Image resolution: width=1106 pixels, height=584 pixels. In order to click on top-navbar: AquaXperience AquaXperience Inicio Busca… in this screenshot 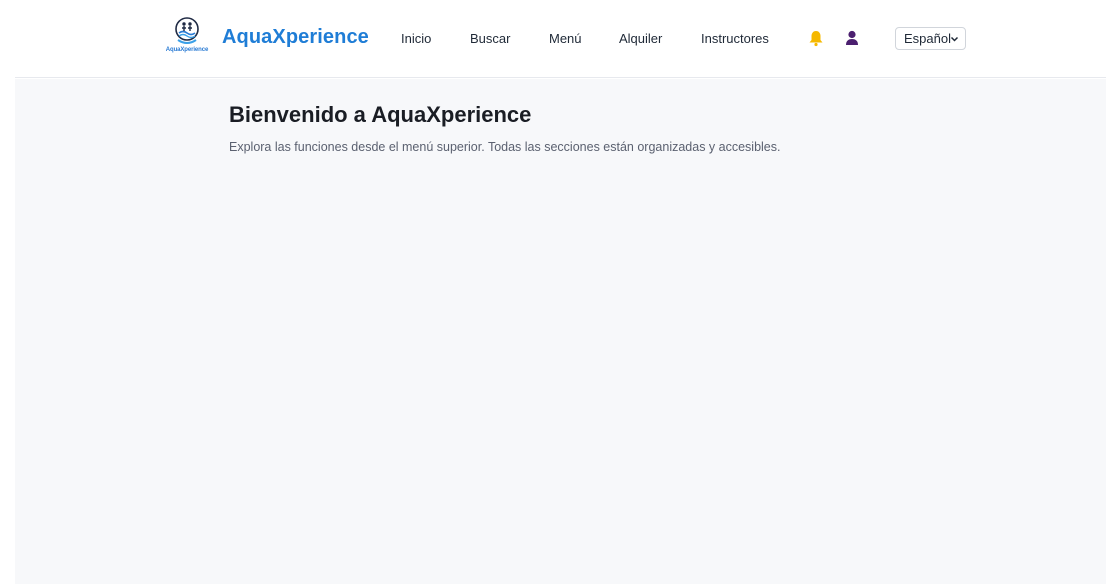, I will do `click(560, 39)`.